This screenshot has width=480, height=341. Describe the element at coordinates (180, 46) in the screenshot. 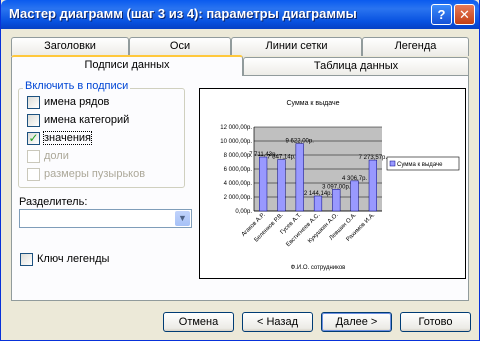

I see `tab-axes: Оси` at that location.